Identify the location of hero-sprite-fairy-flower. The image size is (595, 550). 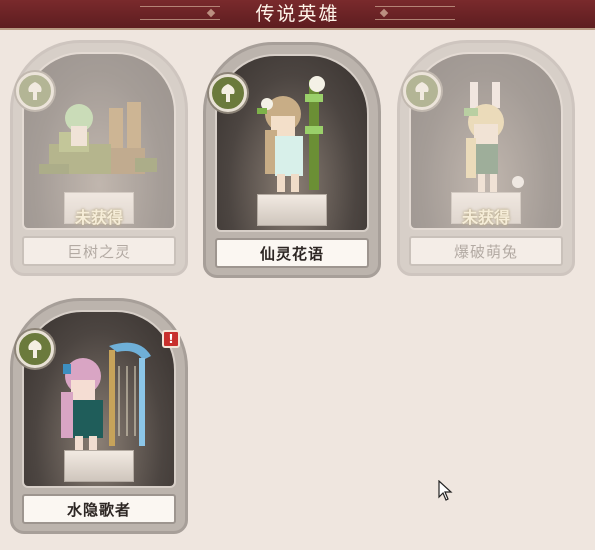
(291, 134).